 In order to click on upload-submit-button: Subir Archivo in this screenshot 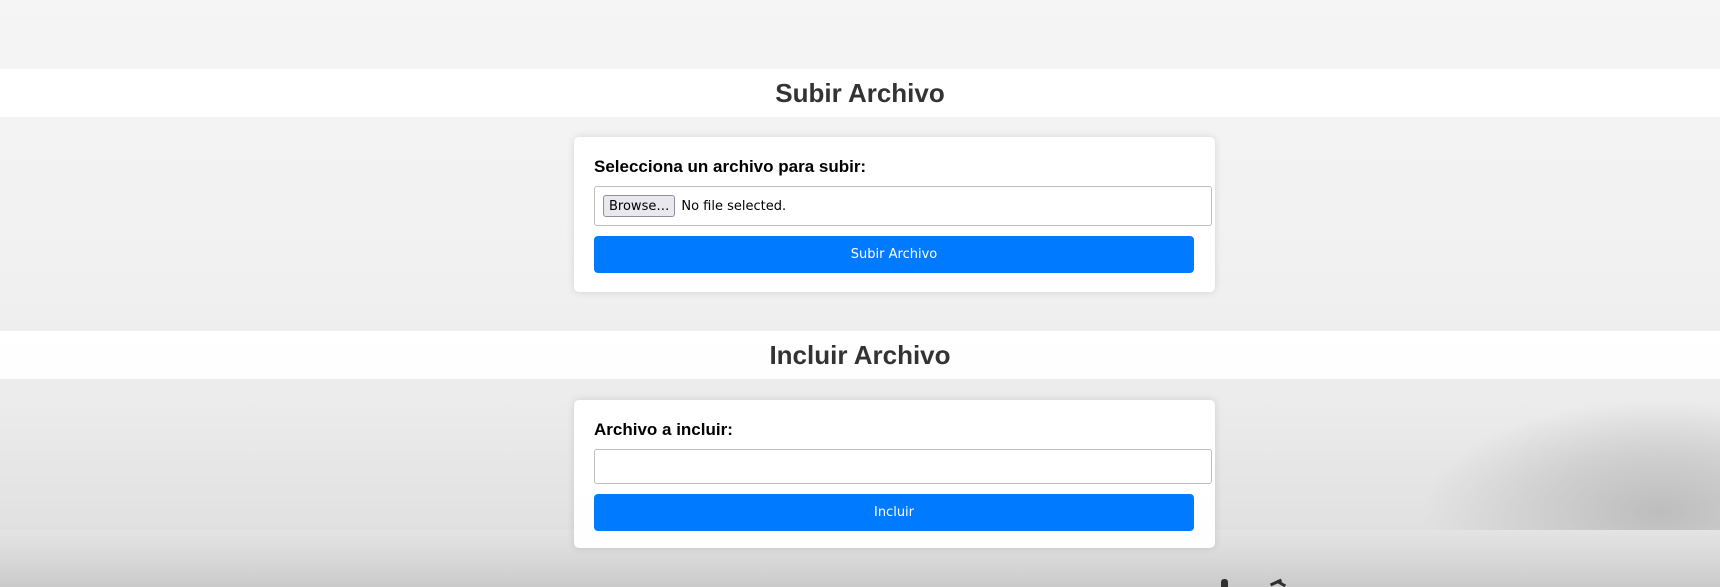, I will do `click(894, 254)`.